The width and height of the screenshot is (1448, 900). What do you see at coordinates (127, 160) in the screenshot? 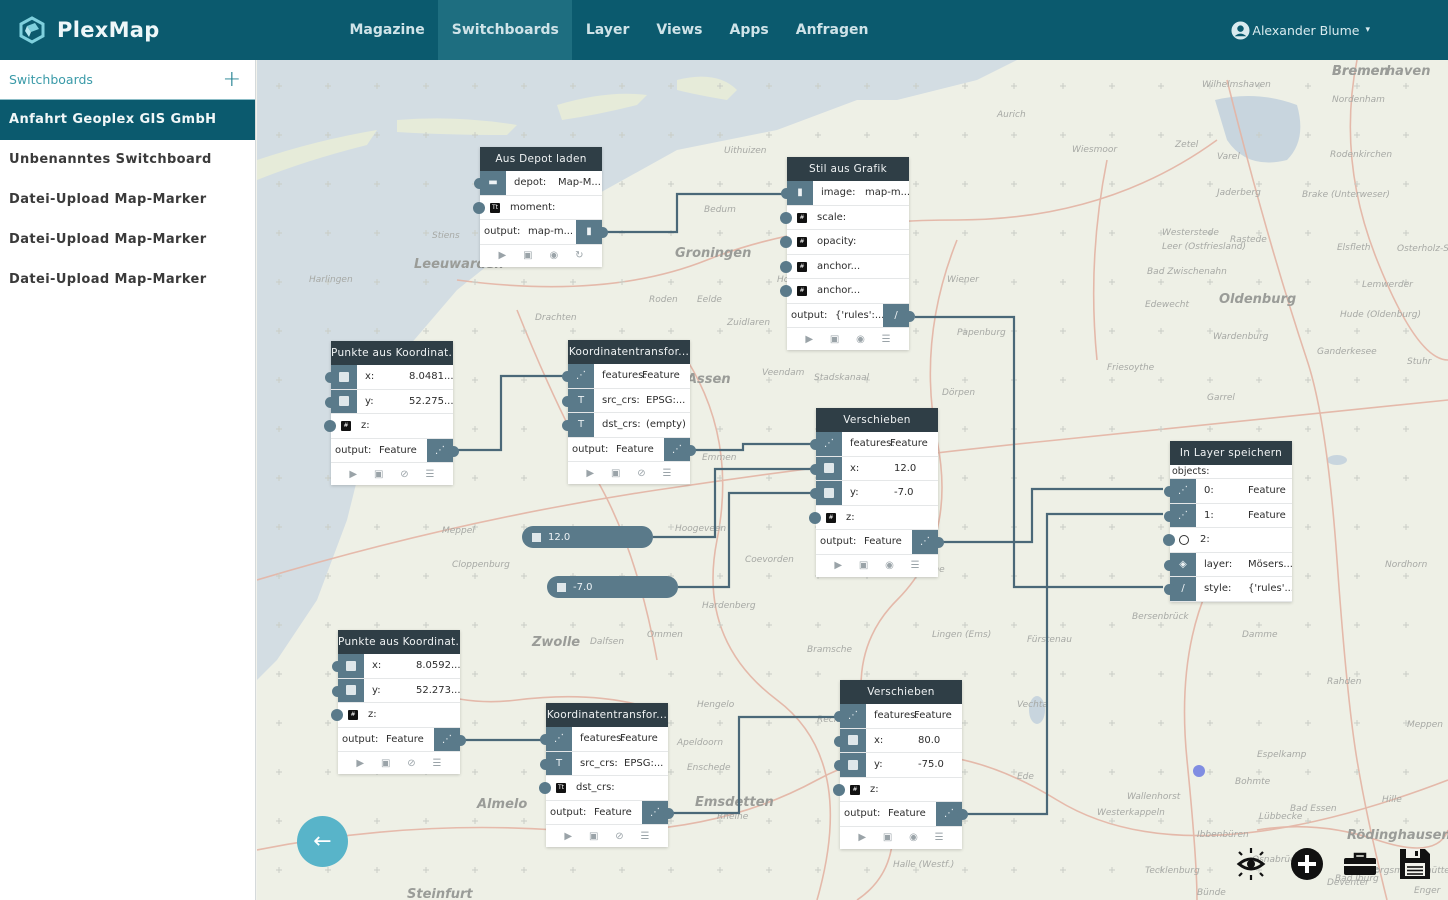
I see `sidebar-item-unbenanntes: Unbenanntes Switchboard` at bounding box center [127, 160].